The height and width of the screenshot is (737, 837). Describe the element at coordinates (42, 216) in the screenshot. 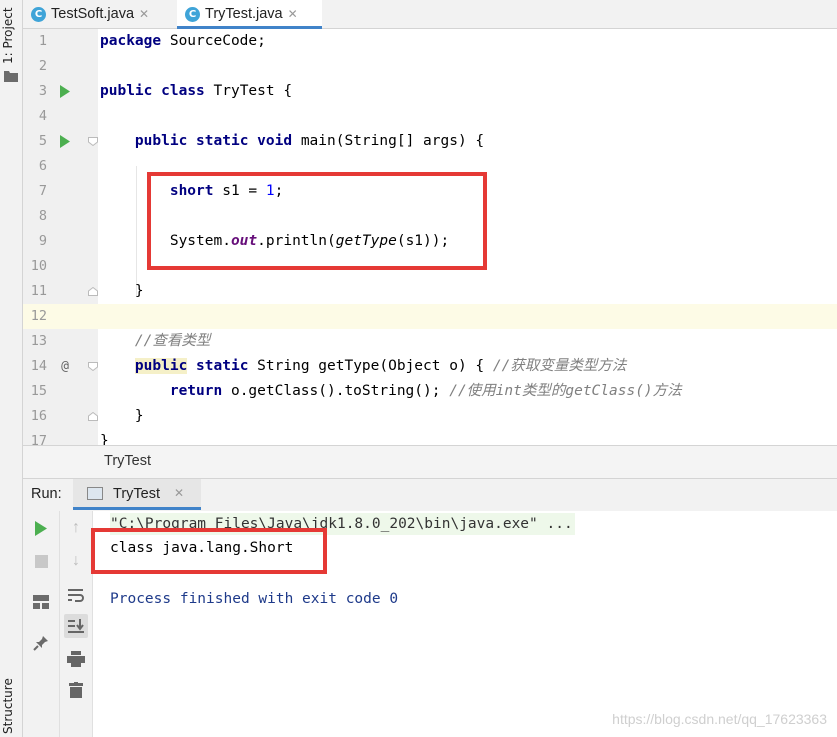

I see `line-number: 8` at that location.